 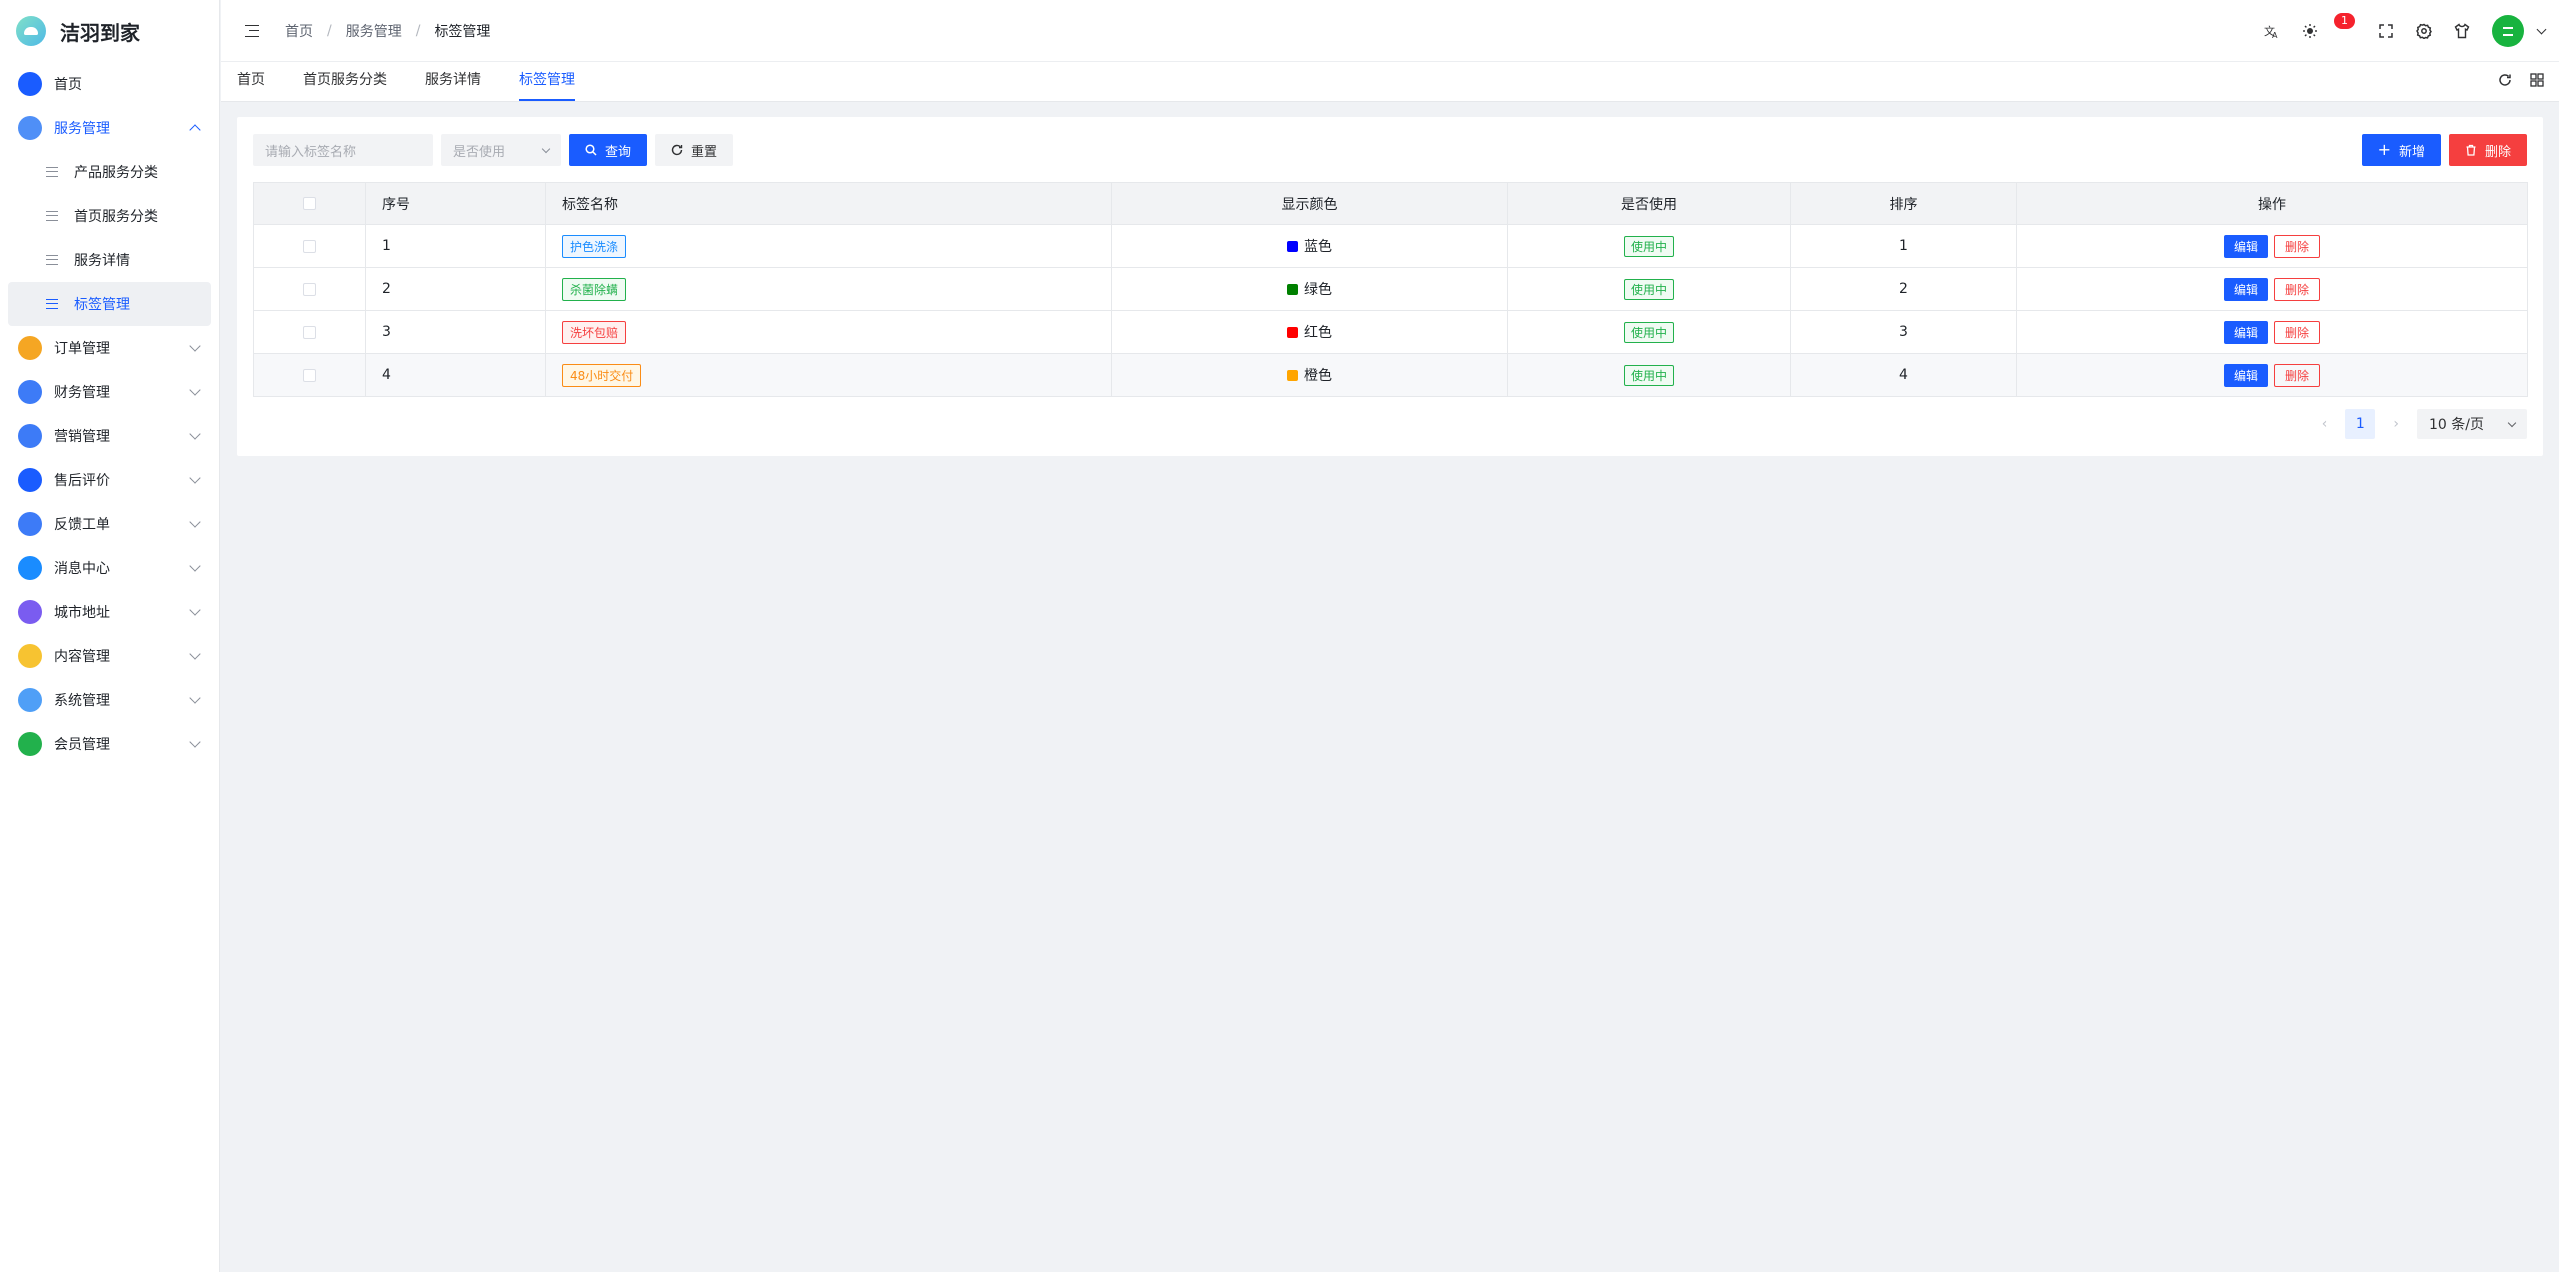 What do you see at coordinates (2508, 31) in the screenshot?
I see `user-avatar` at bounding box center [2508, 31].